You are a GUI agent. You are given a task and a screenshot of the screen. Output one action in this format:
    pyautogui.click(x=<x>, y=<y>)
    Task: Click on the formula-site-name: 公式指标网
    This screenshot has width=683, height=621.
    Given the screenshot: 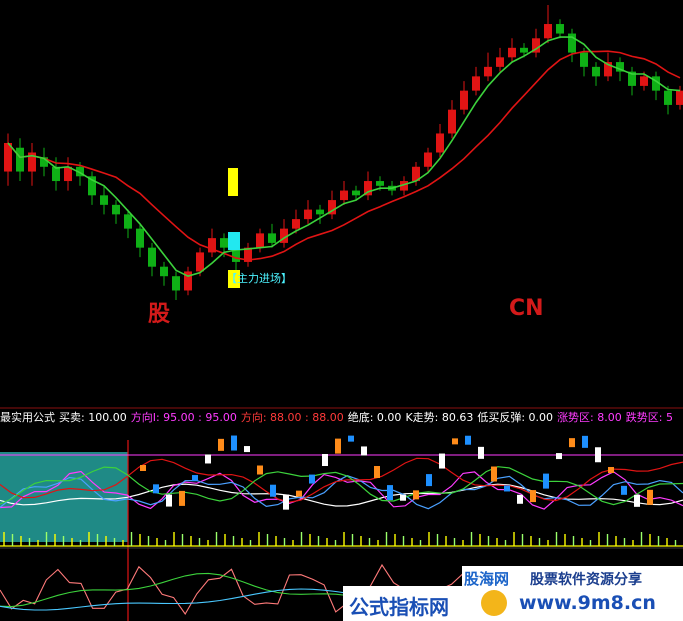 What is the action you would take?
    pyautogui.click(x=399, y=607)
    